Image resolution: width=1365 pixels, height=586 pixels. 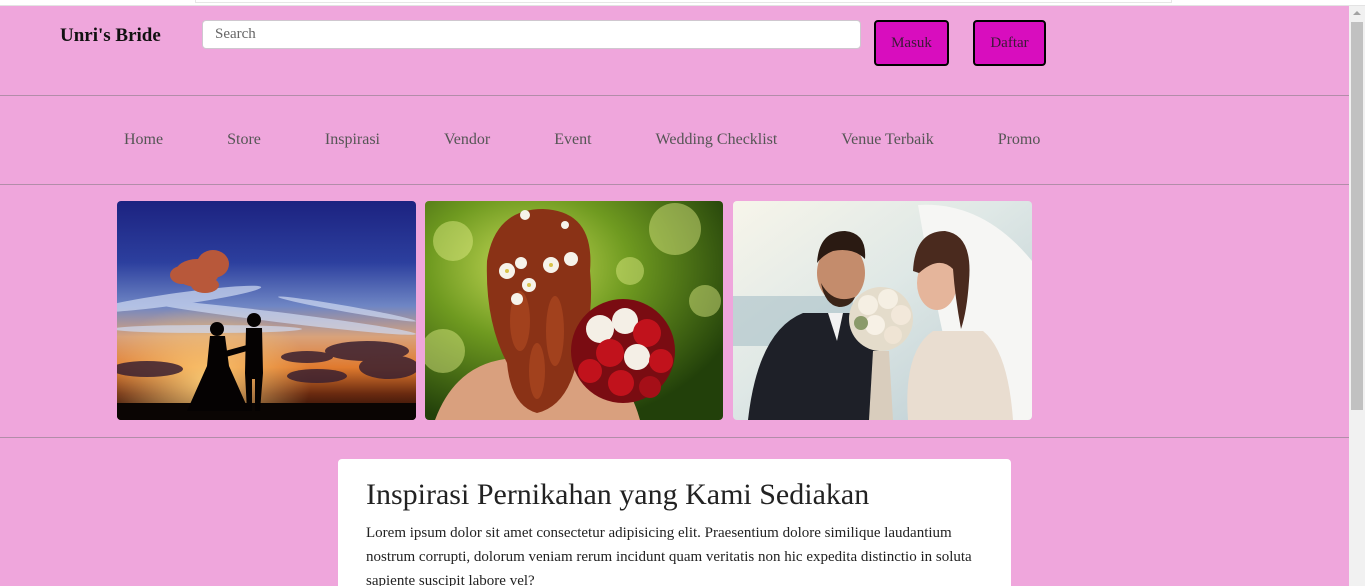 I want to click on search-input, so click(x=531, y=34).